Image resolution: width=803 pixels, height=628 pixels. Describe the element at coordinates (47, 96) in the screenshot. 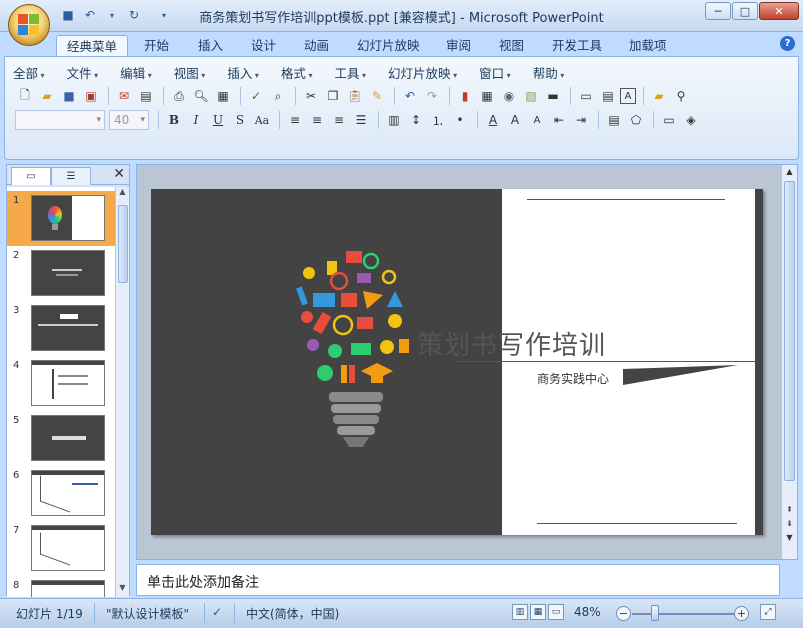

I see `open-icon: ▰` at that location.